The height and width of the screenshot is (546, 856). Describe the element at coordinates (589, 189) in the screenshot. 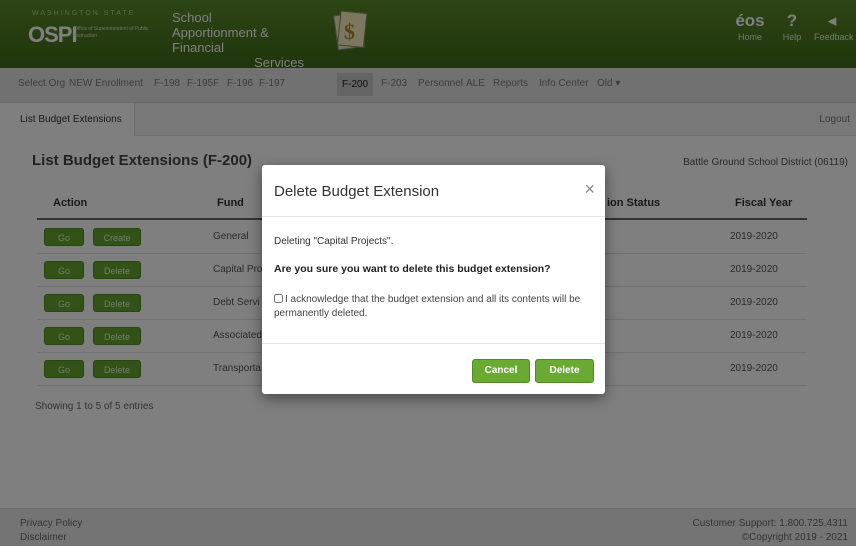

I see `close-icon: ×` at that location.